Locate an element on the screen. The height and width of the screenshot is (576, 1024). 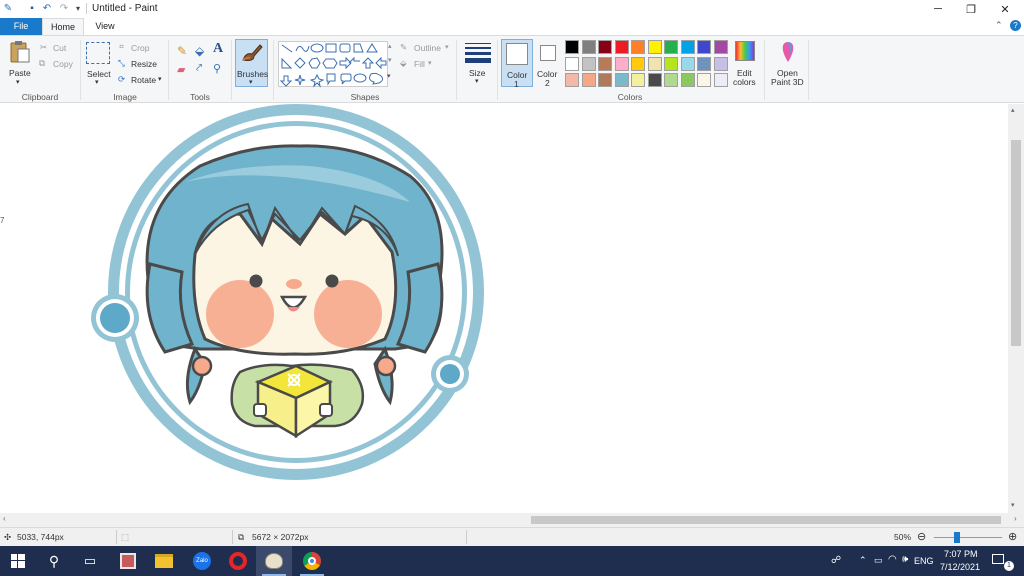
vertical-scroll-thumb is located at coordinates (1016, 243).